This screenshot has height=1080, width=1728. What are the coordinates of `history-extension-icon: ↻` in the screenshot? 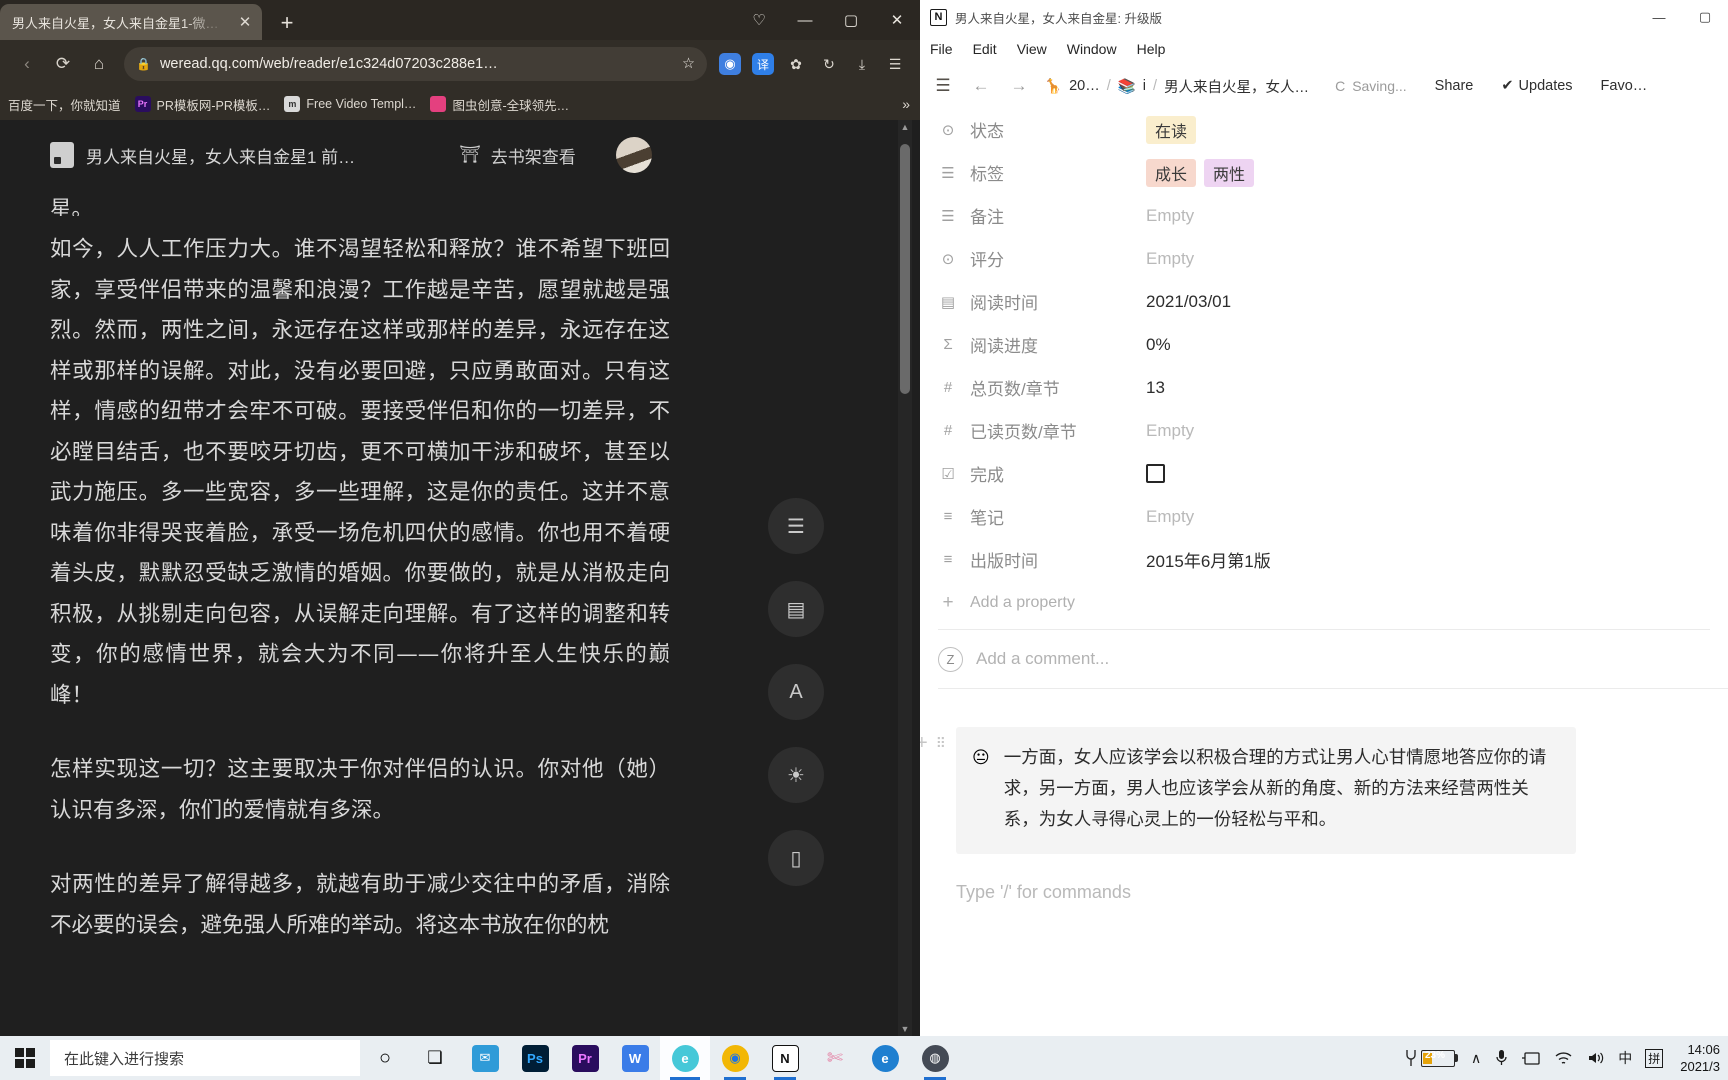 It's located at (829, 64).